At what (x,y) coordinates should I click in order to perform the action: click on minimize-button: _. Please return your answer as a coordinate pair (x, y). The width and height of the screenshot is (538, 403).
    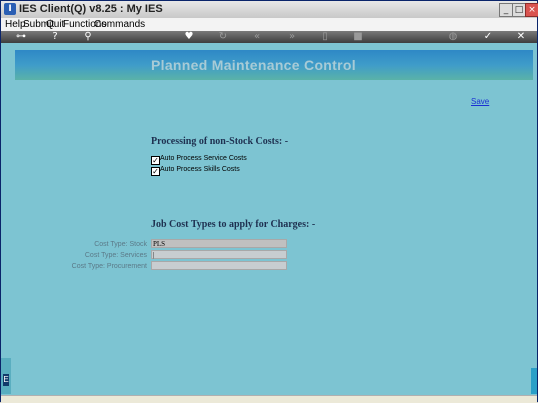
    Looking at the image, I should click on (506, 10).